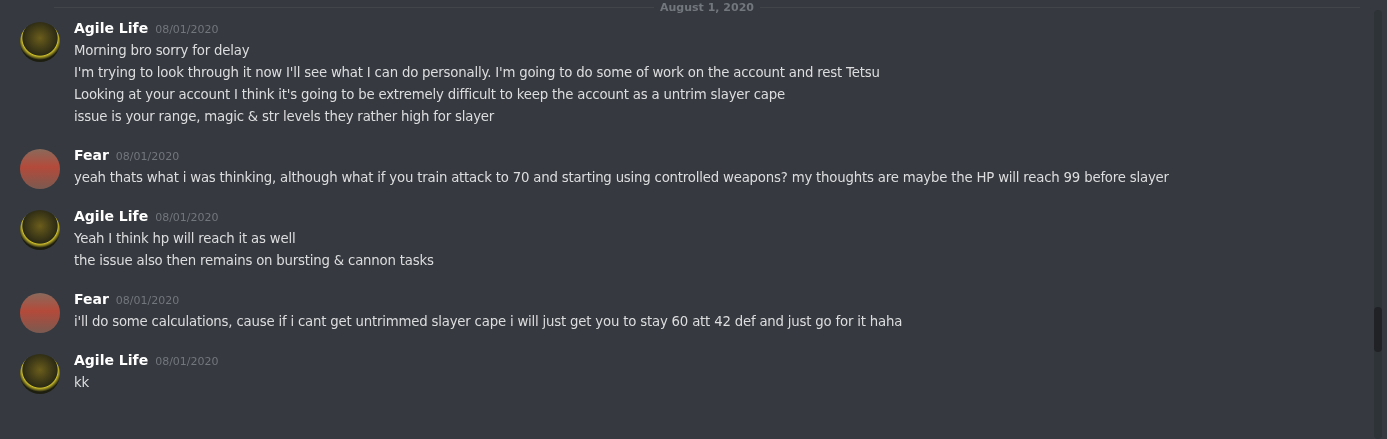  I want to click on message-text: I'm trying to look through it now I'll see what I can do personally. I'm going to do some of work on the account and rest Tetsu, so click(477, 73).